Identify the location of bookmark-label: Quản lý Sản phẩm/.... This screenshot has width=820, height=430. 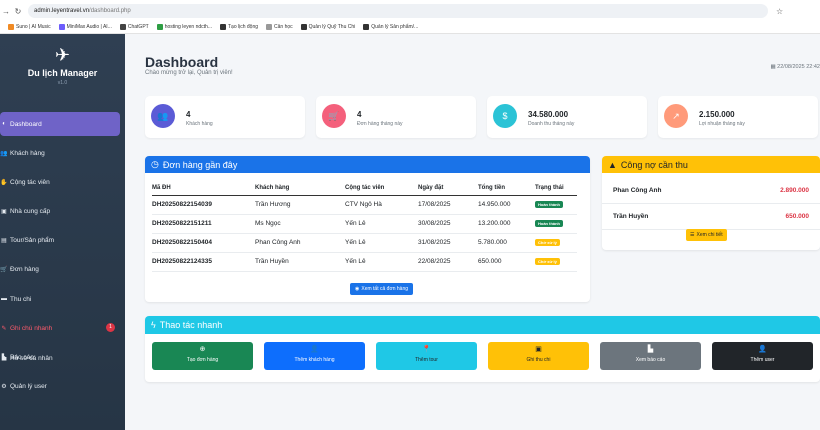
(395, 26).